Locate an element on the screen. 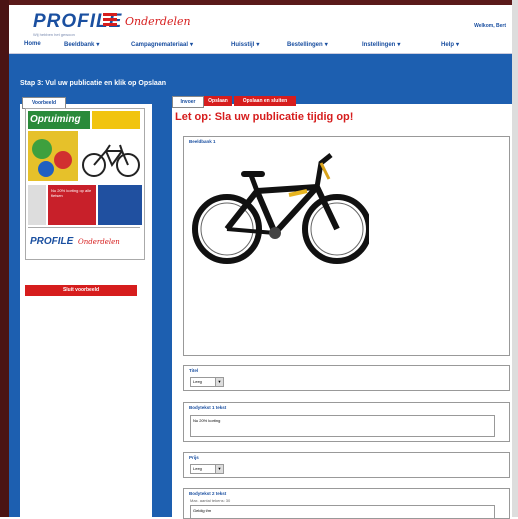 The height and width of the screenshot is (519, 518). thumbnail-offer-block: Nu 20% korting op alle fietsen is located at coordinates (72, 205).